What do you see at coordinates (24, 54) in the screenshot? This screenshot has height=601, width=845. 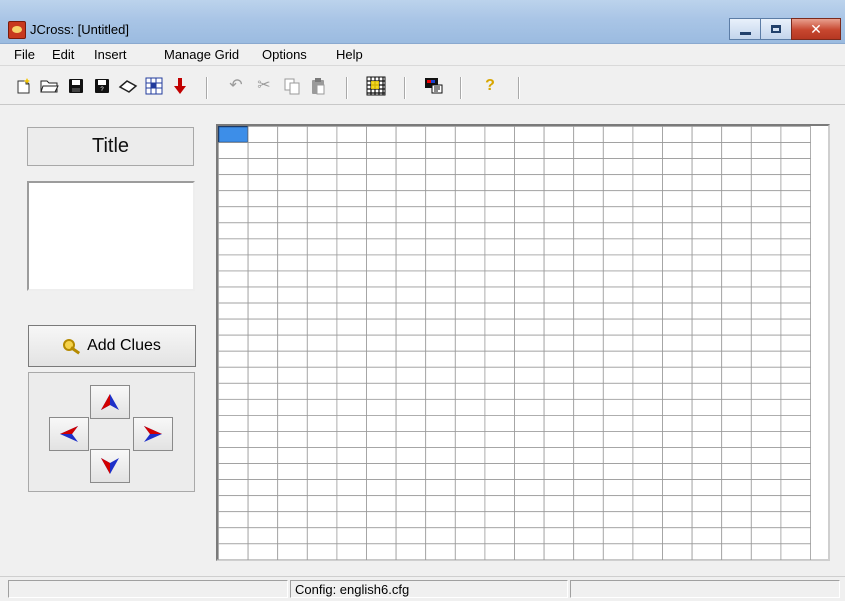 I see `menu-file: File` at bounding box center [24, 54].